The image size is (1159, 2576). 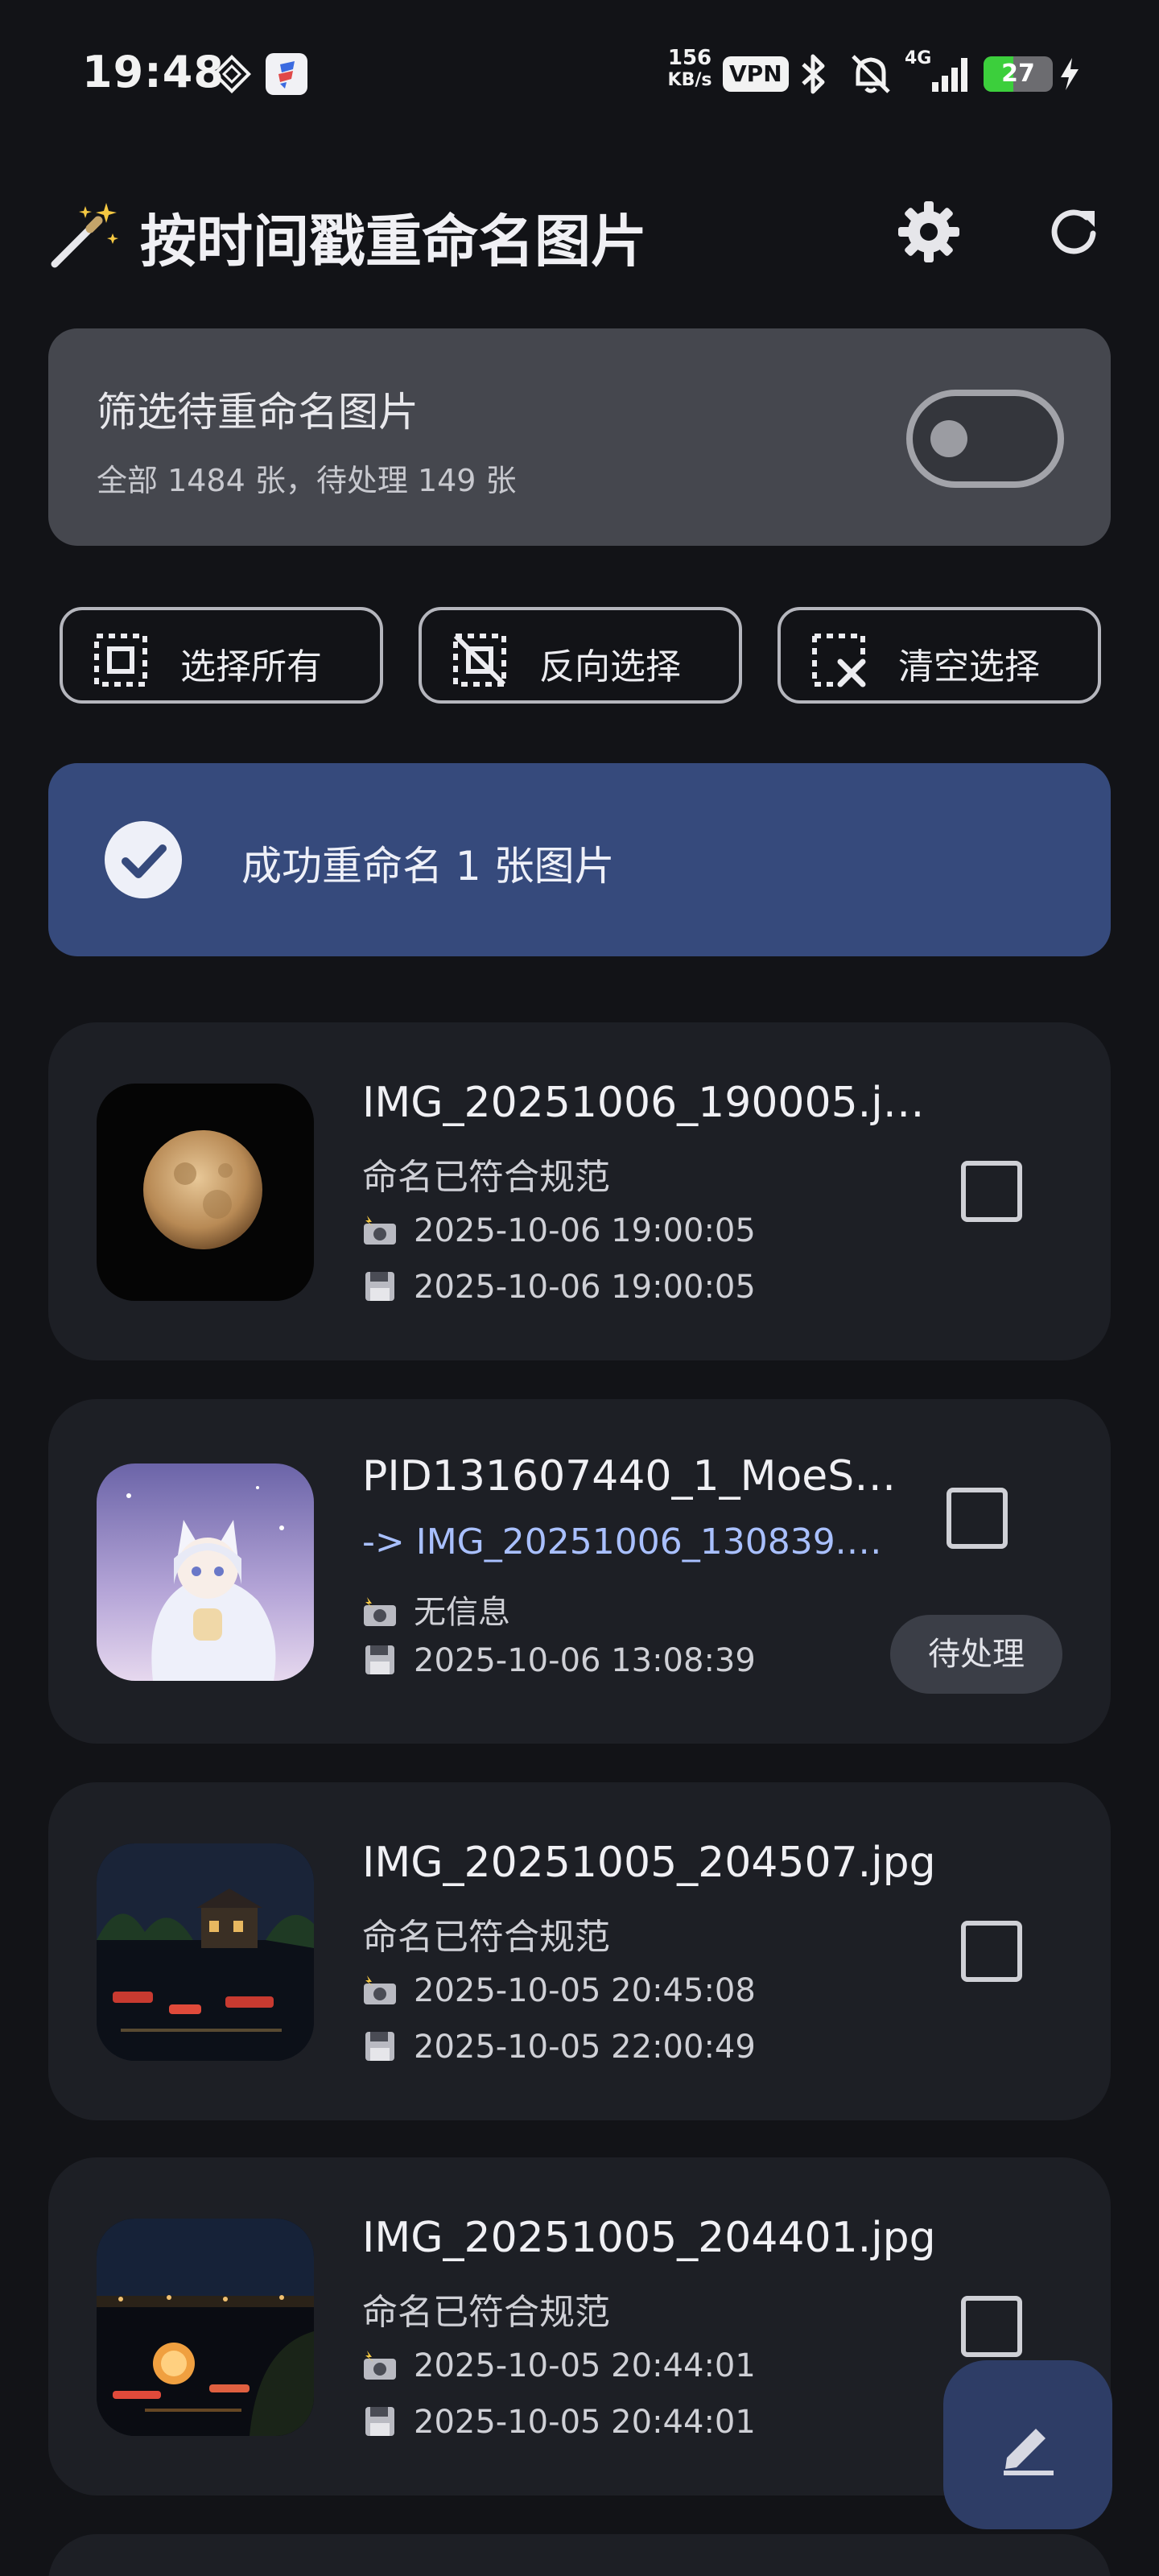 I want to click on gear-icon, so click(x=929, y=232).